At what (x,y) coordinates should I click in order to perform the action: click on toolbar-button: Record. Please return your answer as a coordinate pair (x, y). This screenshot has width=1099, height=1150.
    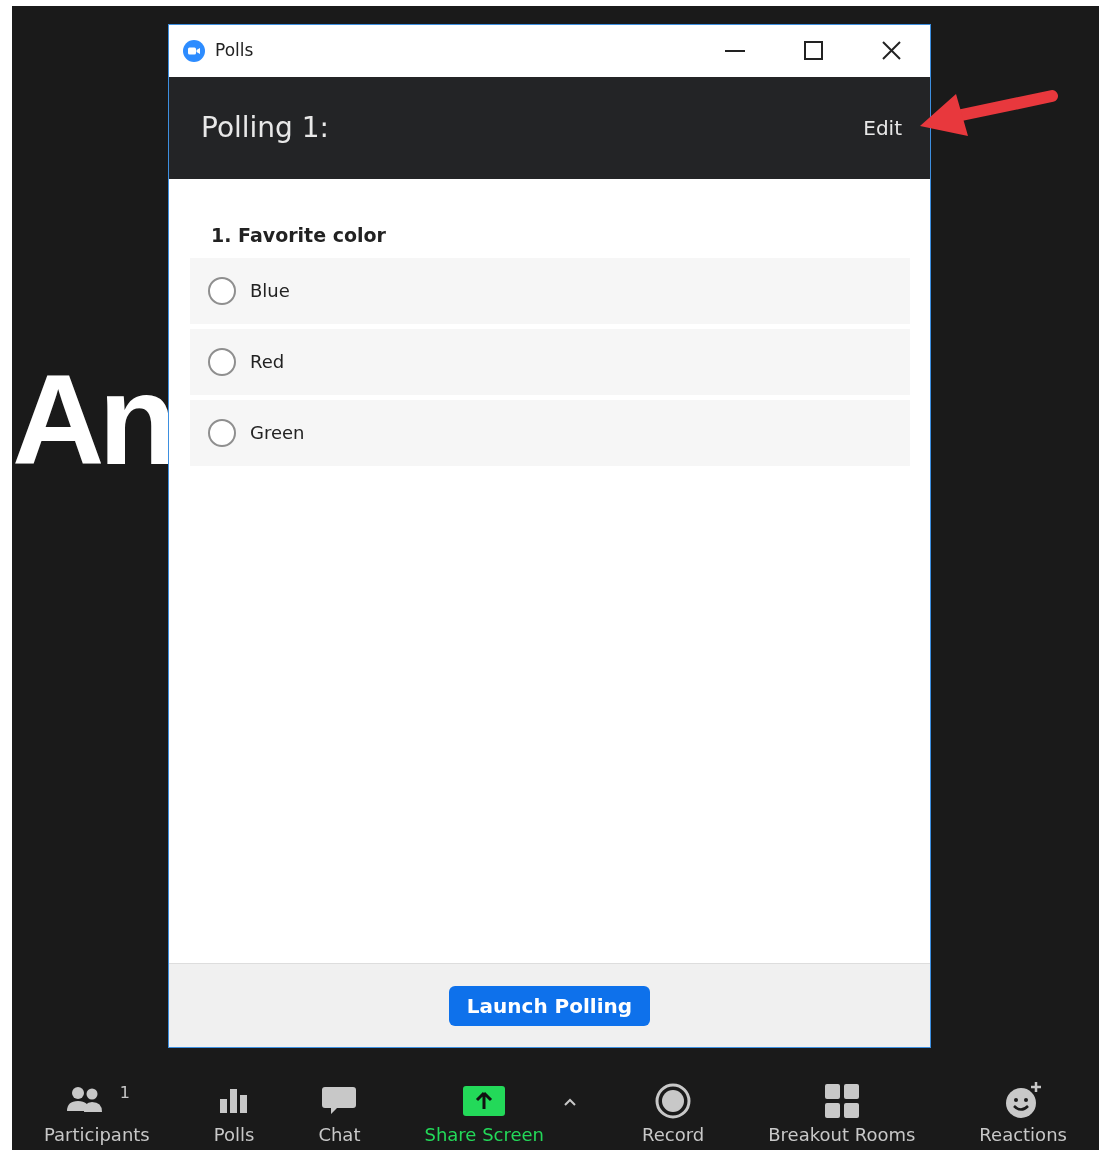
    Looking at the image, I should click on (673, 1114).